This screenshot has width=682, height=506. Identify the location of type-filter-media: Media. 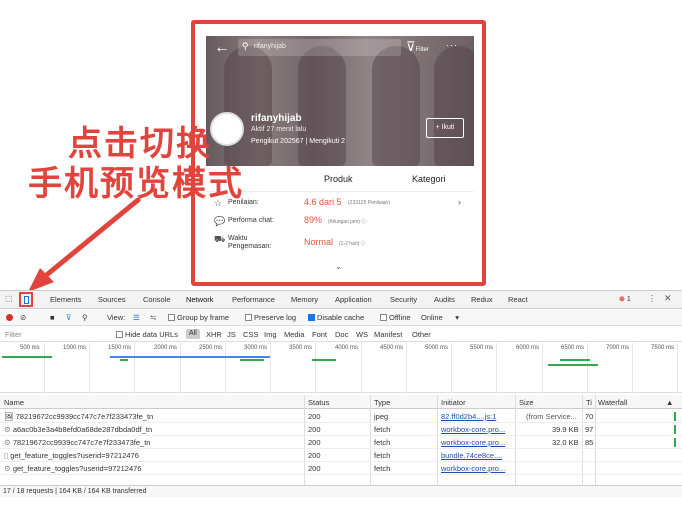
(294, 334).